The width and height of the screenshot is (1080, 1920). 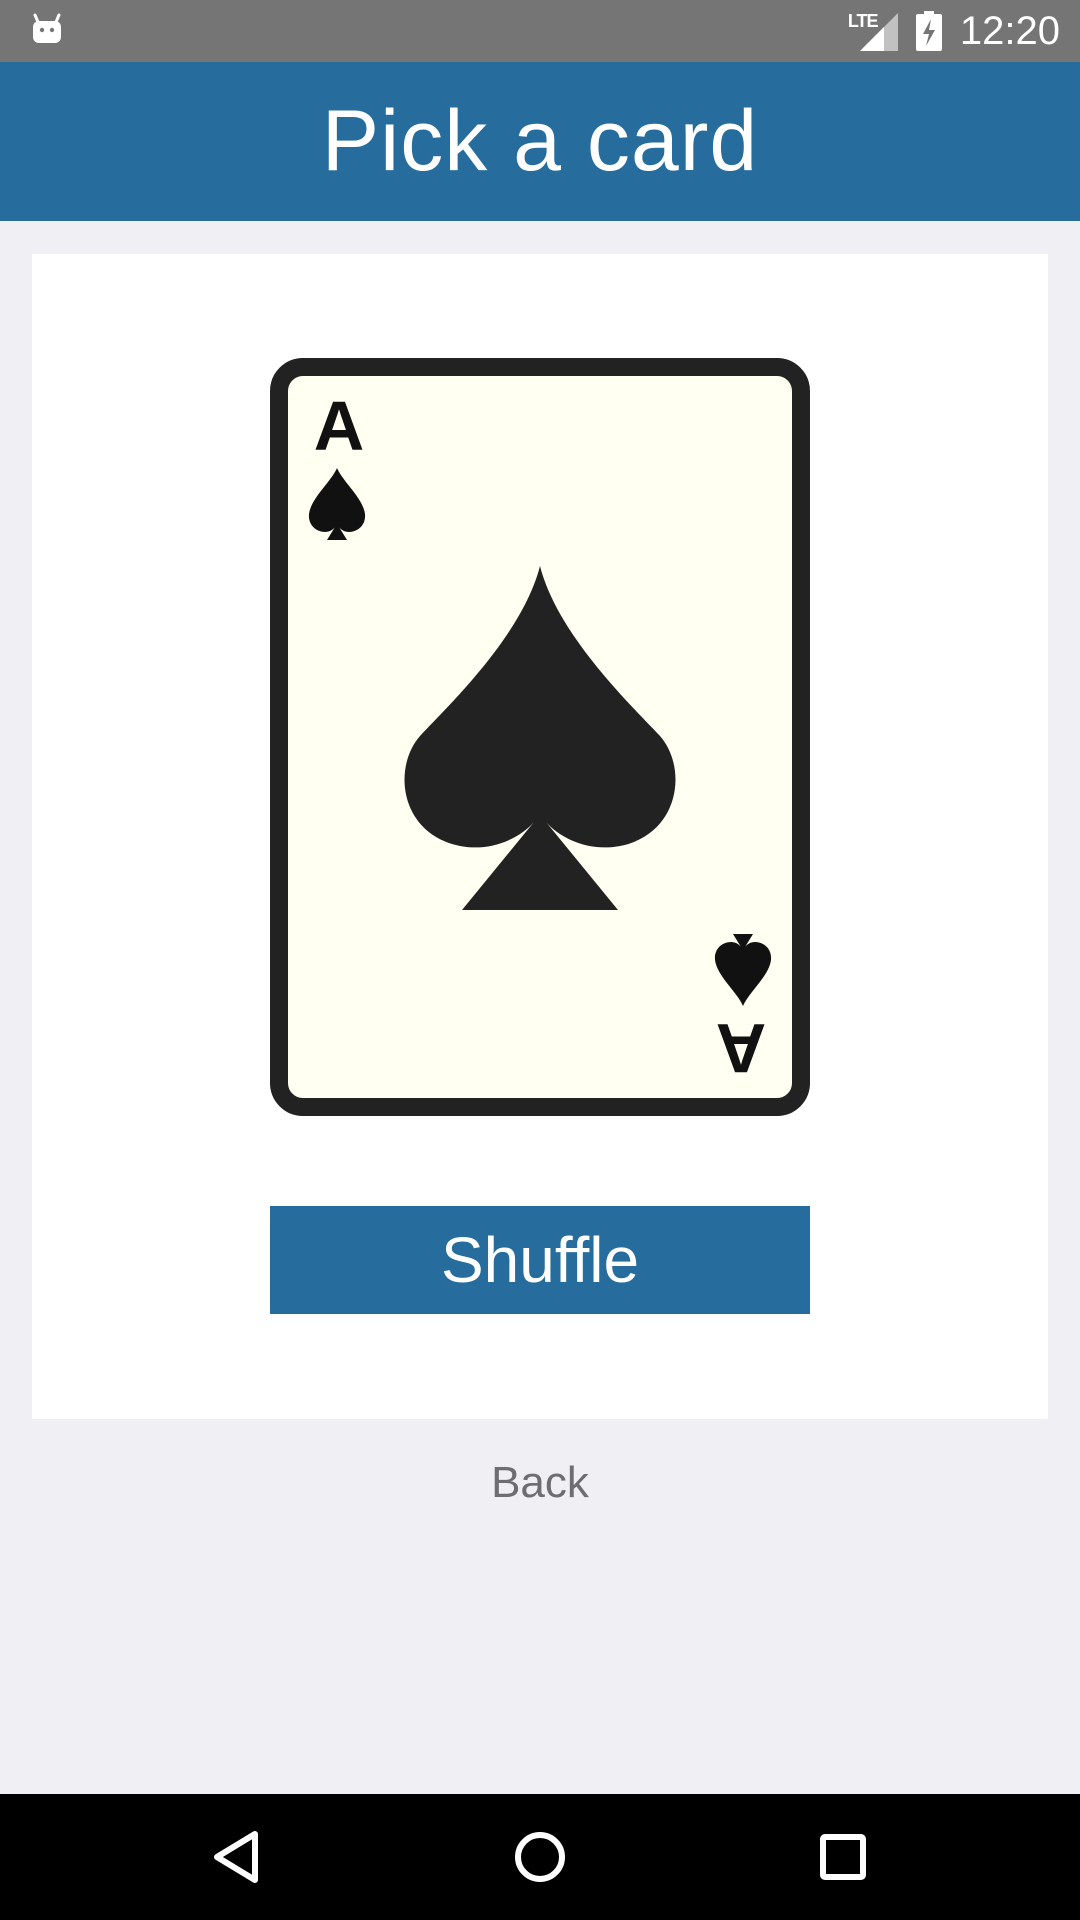 I want to click on nav-recents-button, so click(x=843, y=1857).